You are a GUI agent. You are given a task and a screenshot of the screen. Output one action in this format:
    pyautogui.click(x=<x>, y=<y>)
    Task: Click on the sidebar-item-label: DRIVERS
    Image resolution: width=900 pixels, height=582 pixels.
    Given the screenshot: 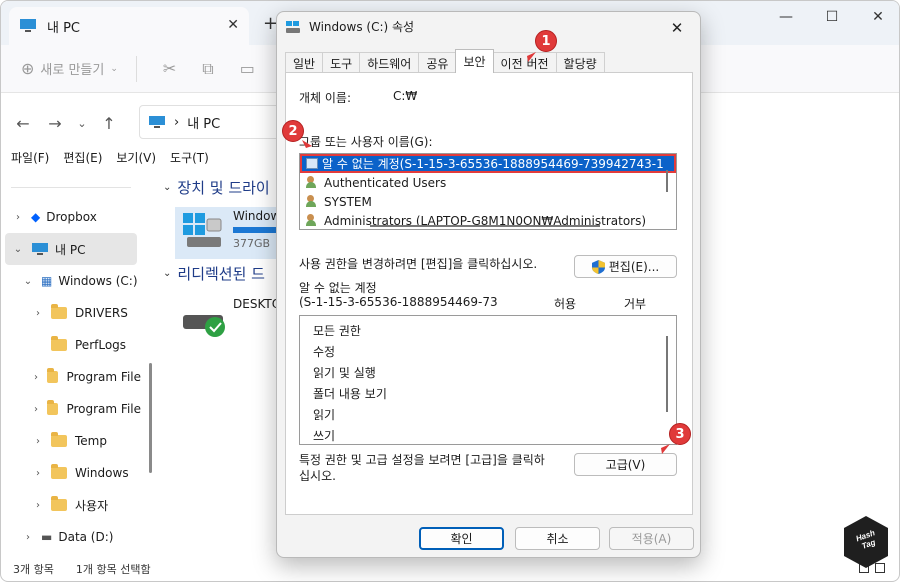 What is the action you would take?
    pyautogui.click(x=101, y=313)
    